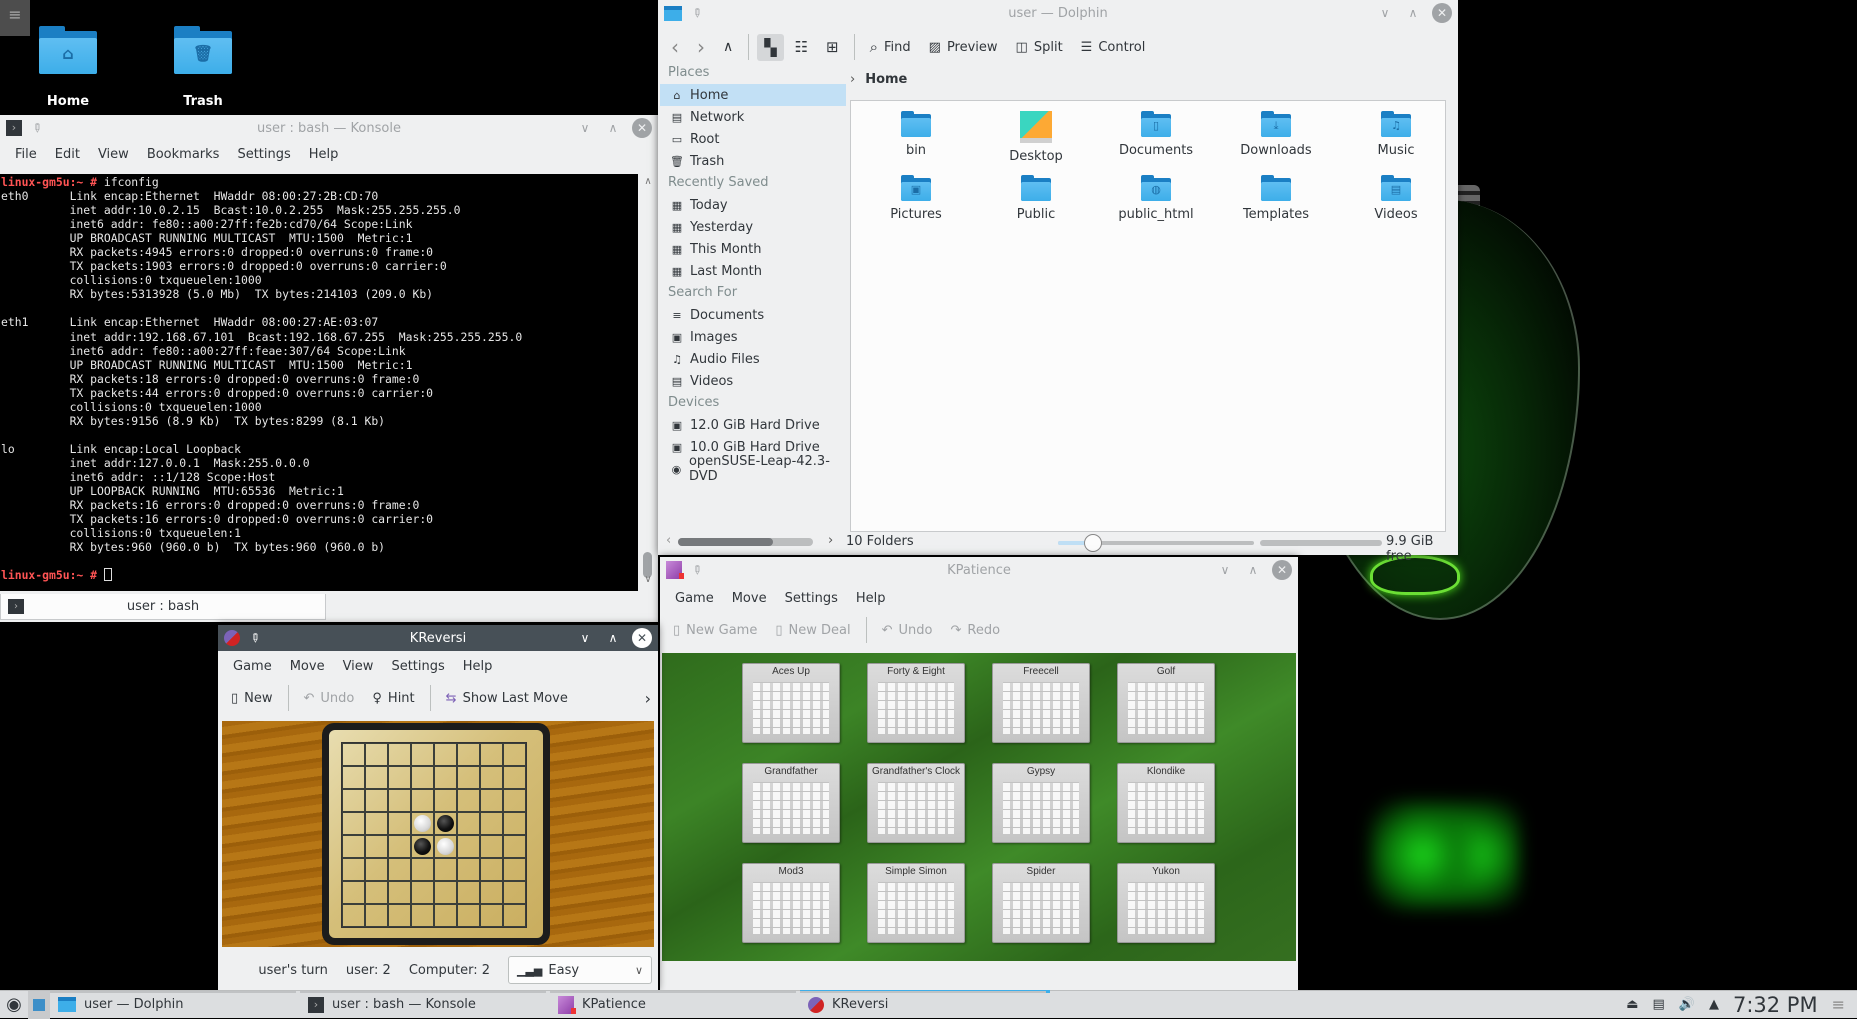 This screenshot has height=1019, width=1857. Describe the element at coordinates (752, 117) in the screenshot. I see `places-item-network: ▤ Network` at that location.